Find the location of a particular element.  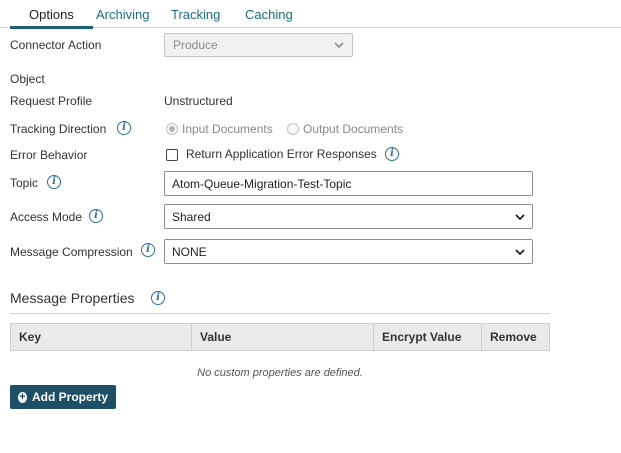

return-error-responses-label: Return Application Error Responses is located at coordinates (281, 154).